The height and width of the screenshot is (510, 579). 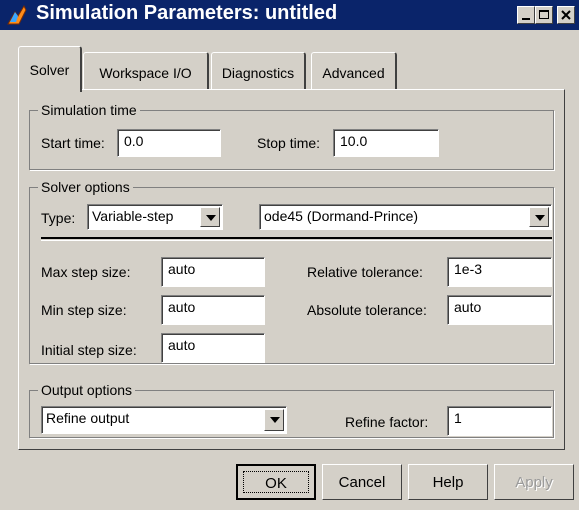 I want to click on minimize-button, so click(x=526, y=15).